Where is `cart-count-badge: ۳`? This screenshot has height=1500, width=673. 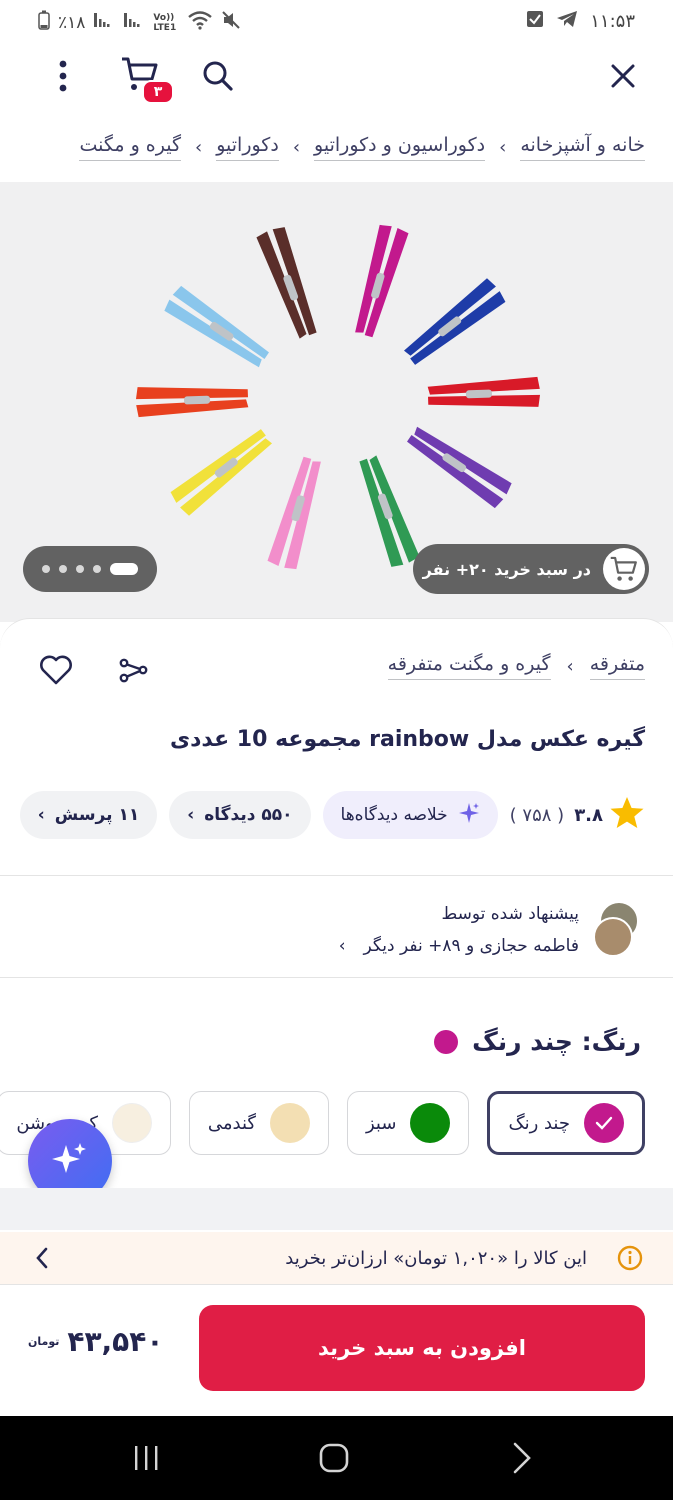 cart-count-badge: ۳ is located at coordinates (158, 92).